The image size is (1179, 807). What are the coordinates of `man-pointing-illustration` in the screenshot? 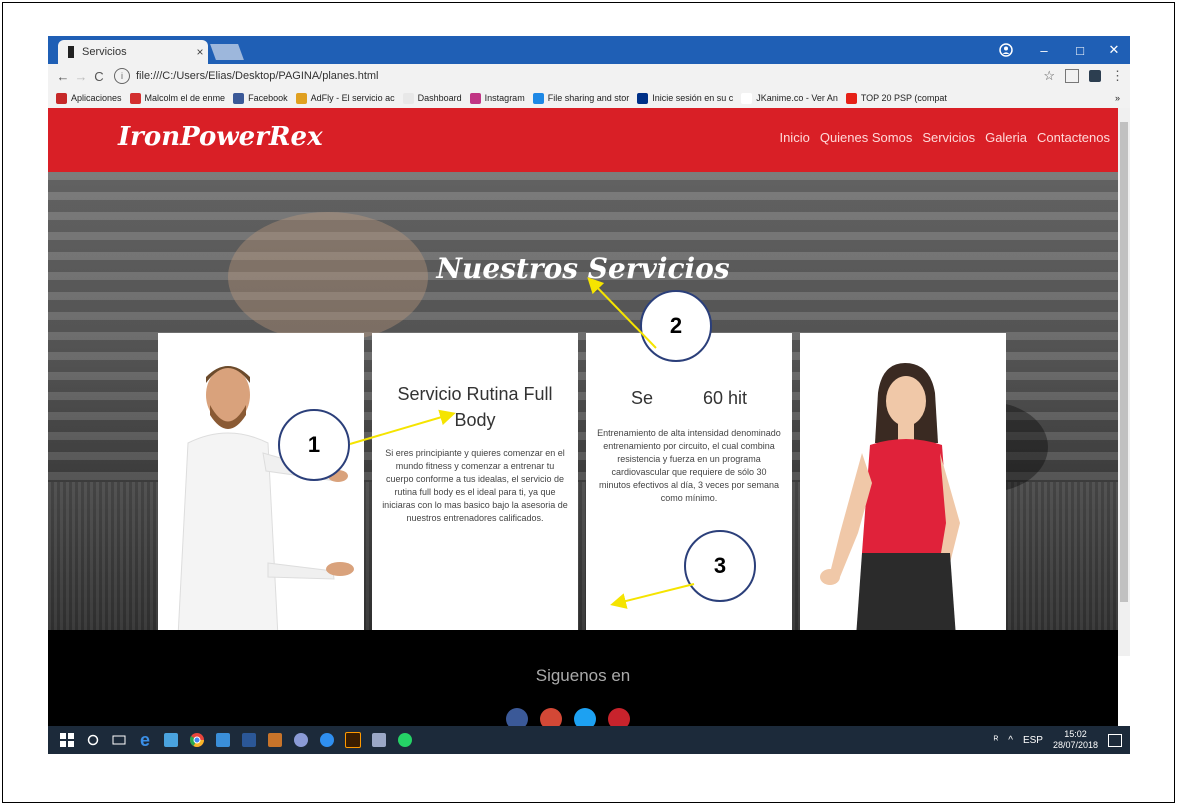 It's located at (261, 485).